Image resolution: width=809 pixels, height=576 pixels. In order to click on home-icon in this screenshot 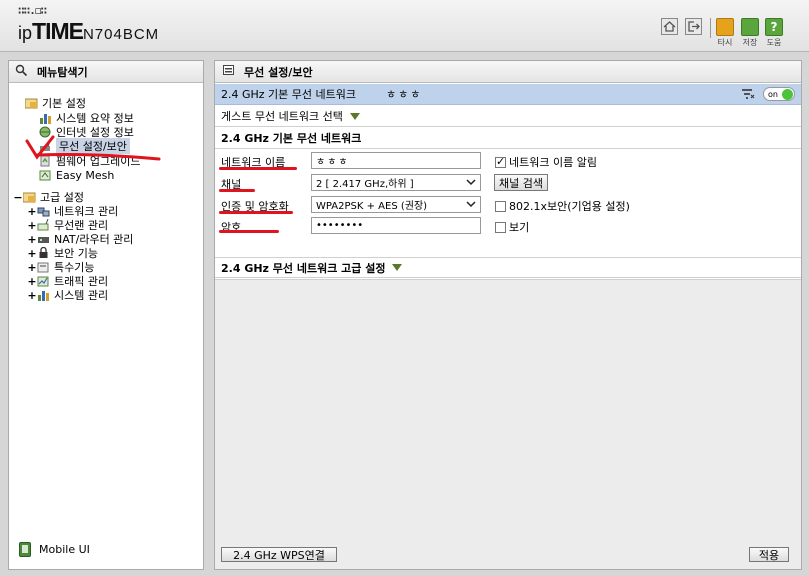, I will do `click(669, 26)`.